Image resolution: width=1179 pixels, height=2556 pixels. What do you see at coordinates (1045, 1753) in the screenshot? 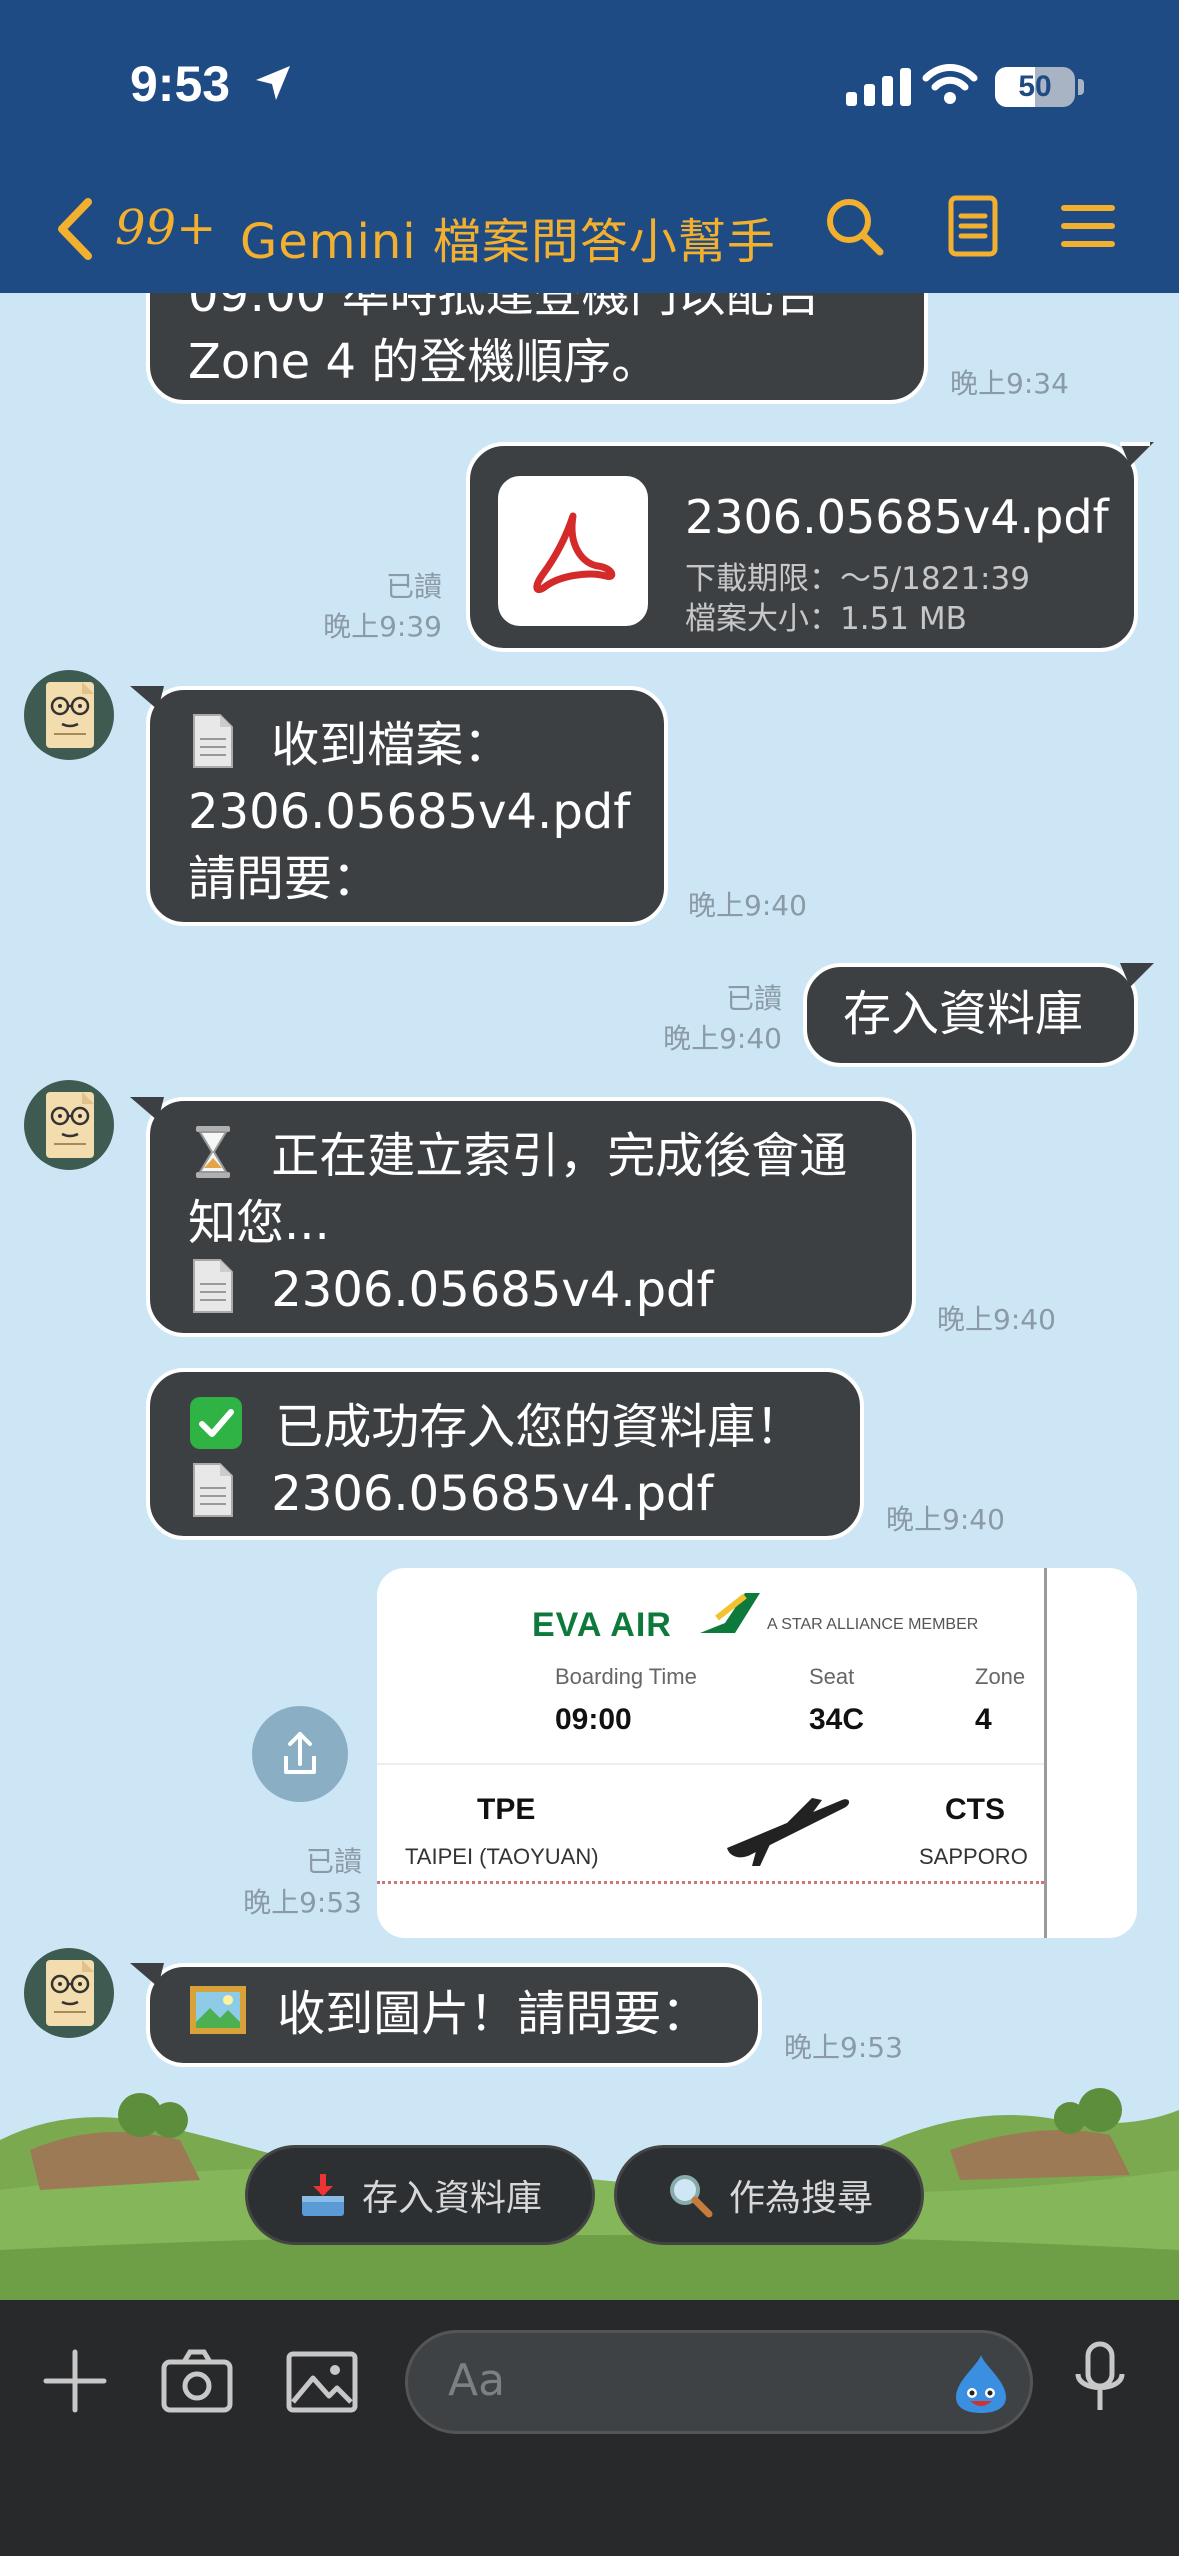
I see `image-edge` at bounding box center [1045, 1753].